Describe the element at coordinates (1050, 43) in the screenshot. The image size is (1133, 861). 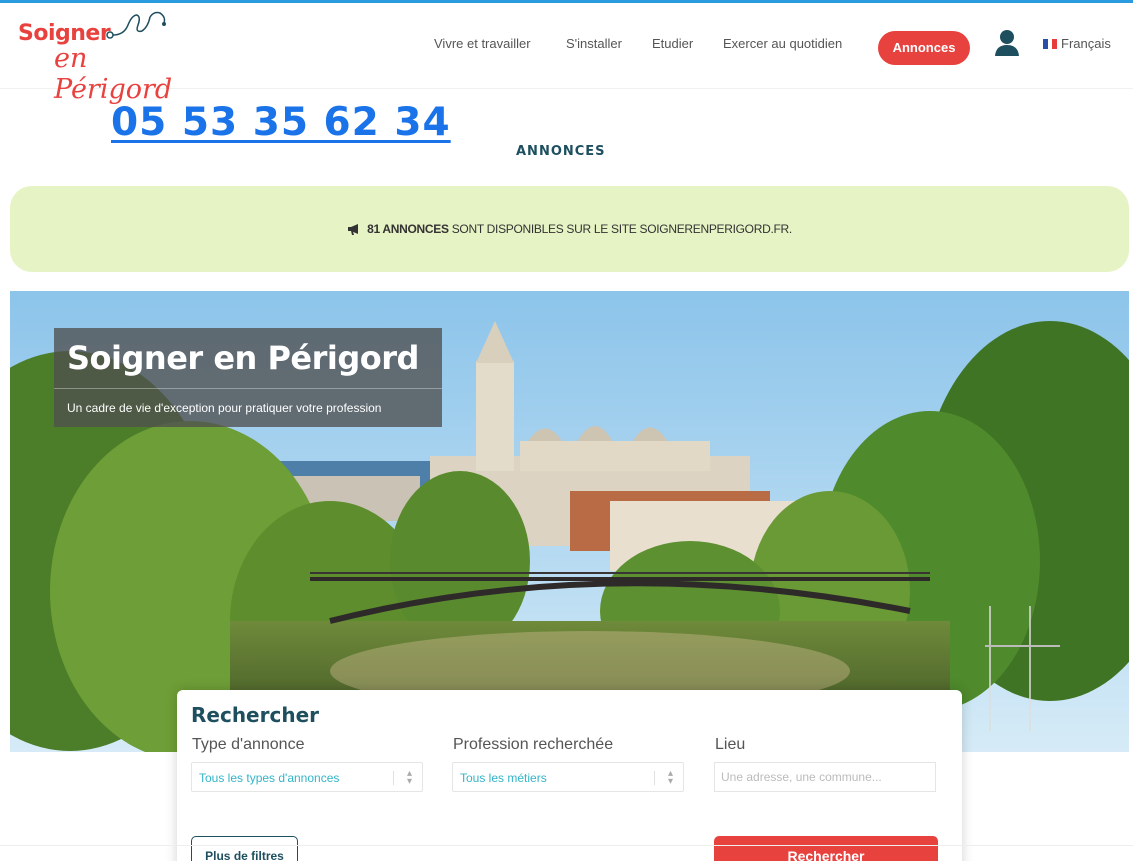
I see `french-flag-icon` at that location.